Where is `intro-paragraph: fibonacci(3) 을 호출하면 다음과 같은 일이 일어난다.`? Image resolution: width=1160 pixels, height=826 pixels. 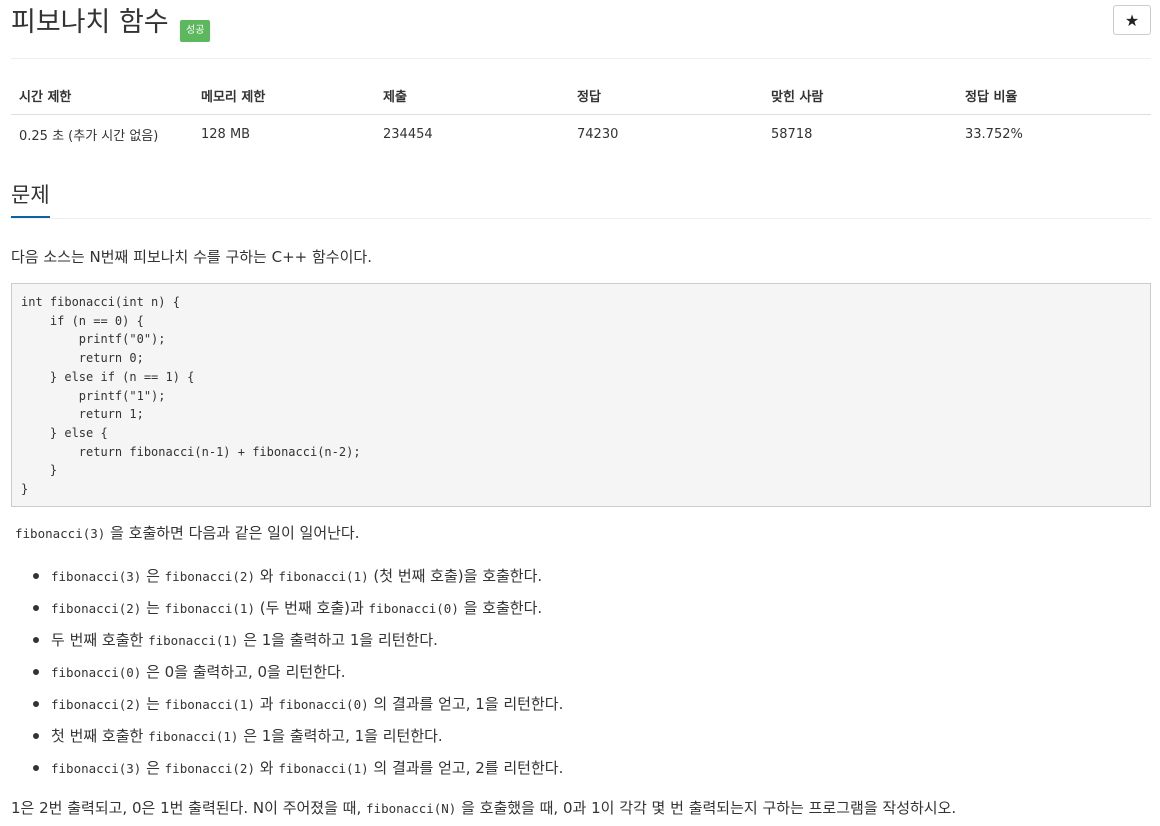
intro-paragraph: fibonacci(3) 을 호출하면 다음과 같은 일이 일어난다. is located at coordinates (187, 533).